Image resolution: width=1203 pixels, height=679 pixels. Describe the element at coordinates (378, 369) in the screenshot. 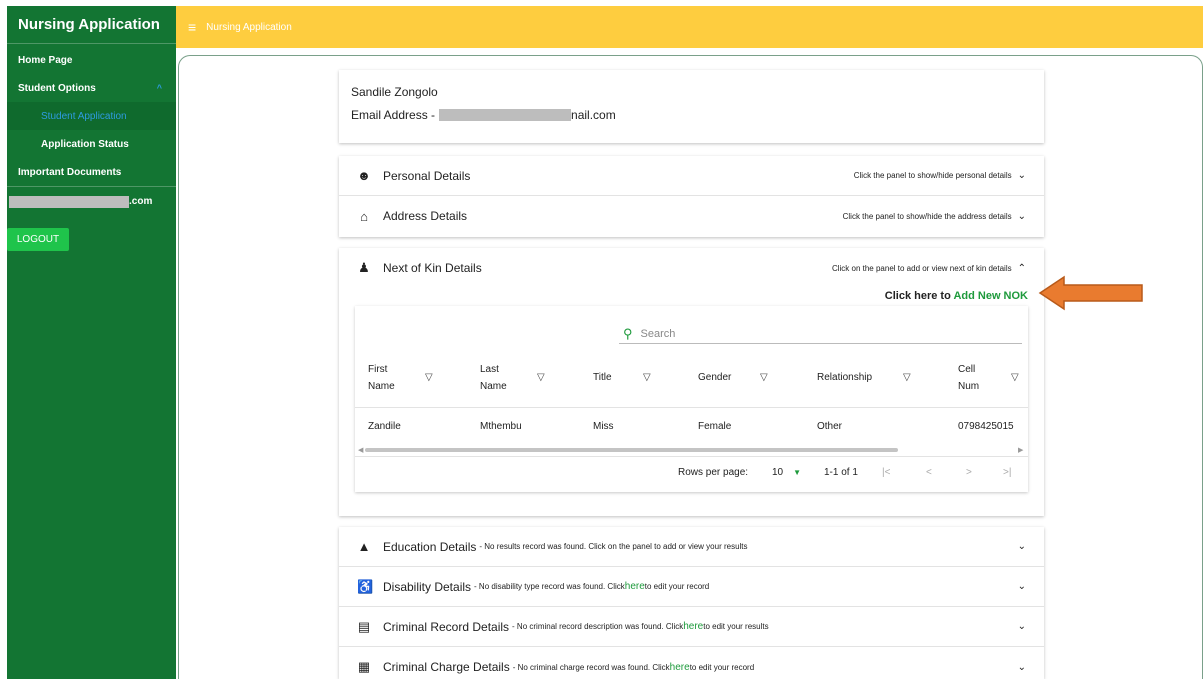

I see `header-line: First` at that location.